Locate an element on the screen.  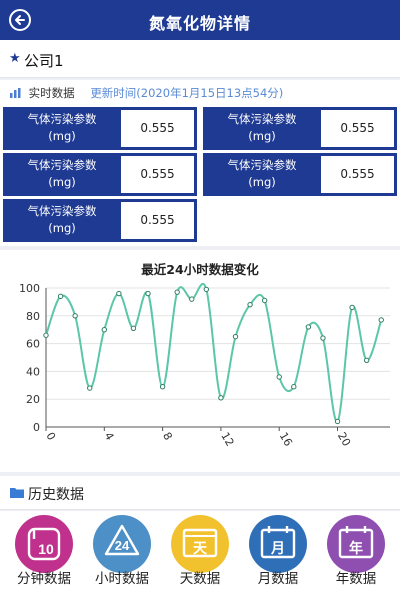
folder-icon is located at coordinates (17, 493).